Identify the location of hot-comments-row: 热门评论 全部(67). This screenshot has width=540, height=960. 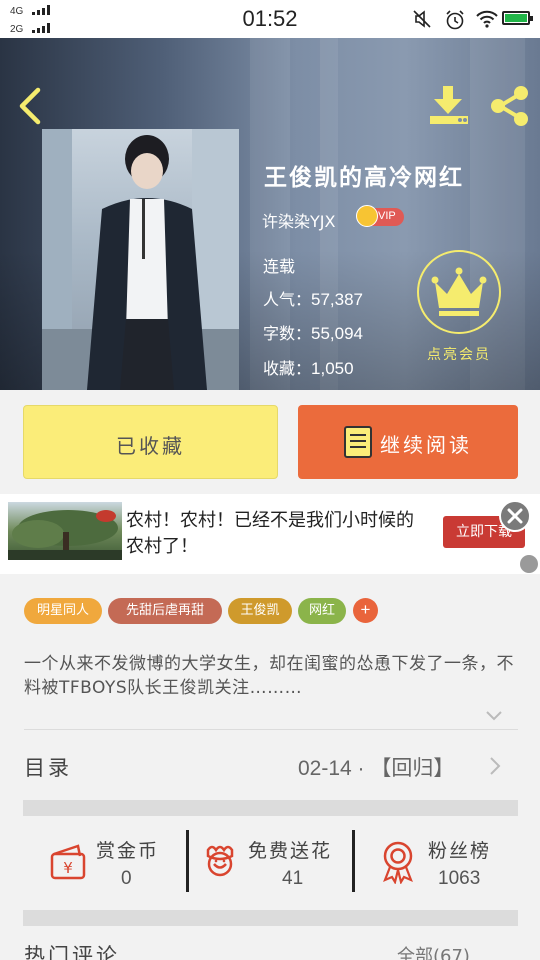
(270, 943).